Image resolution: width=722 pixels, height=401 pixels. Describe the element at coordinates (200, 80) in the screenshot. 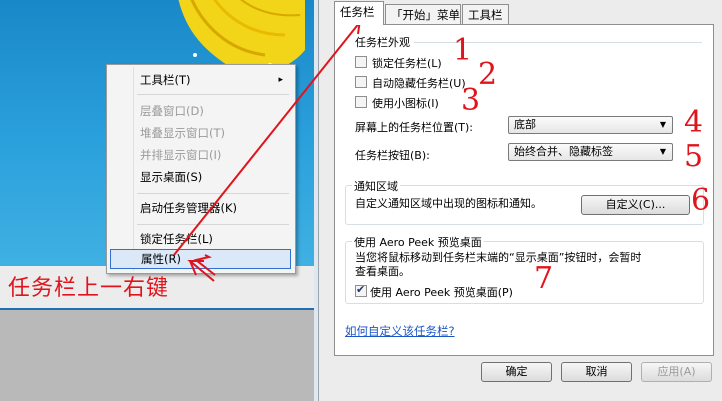

I see `menu-item-toolbars: 工具栏(T) ▸` at that location.